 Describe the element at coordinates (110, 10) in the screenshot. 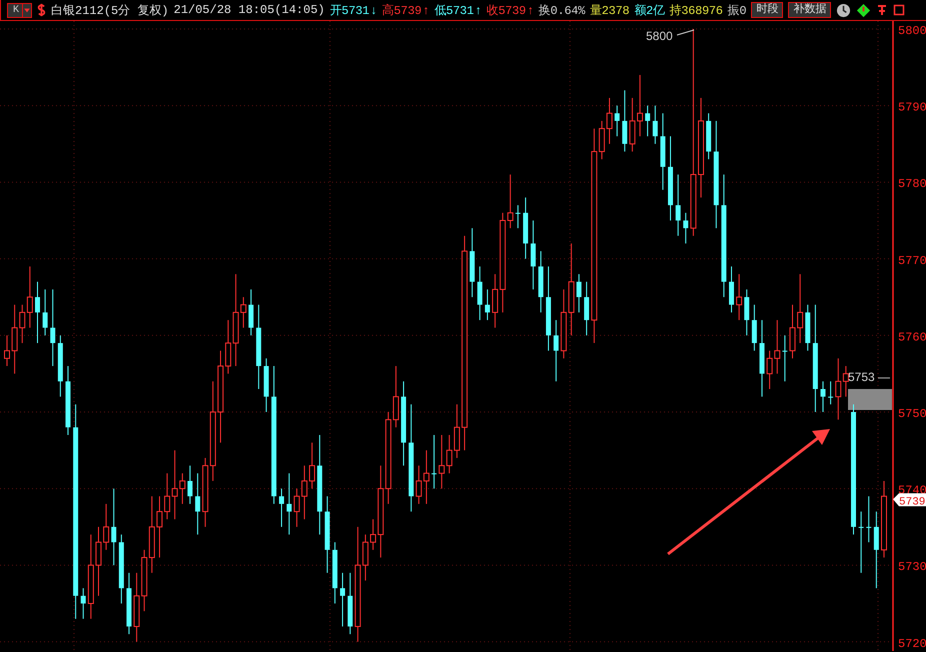

I see `contract-title: 白银2112(5分 复权)` at that location.